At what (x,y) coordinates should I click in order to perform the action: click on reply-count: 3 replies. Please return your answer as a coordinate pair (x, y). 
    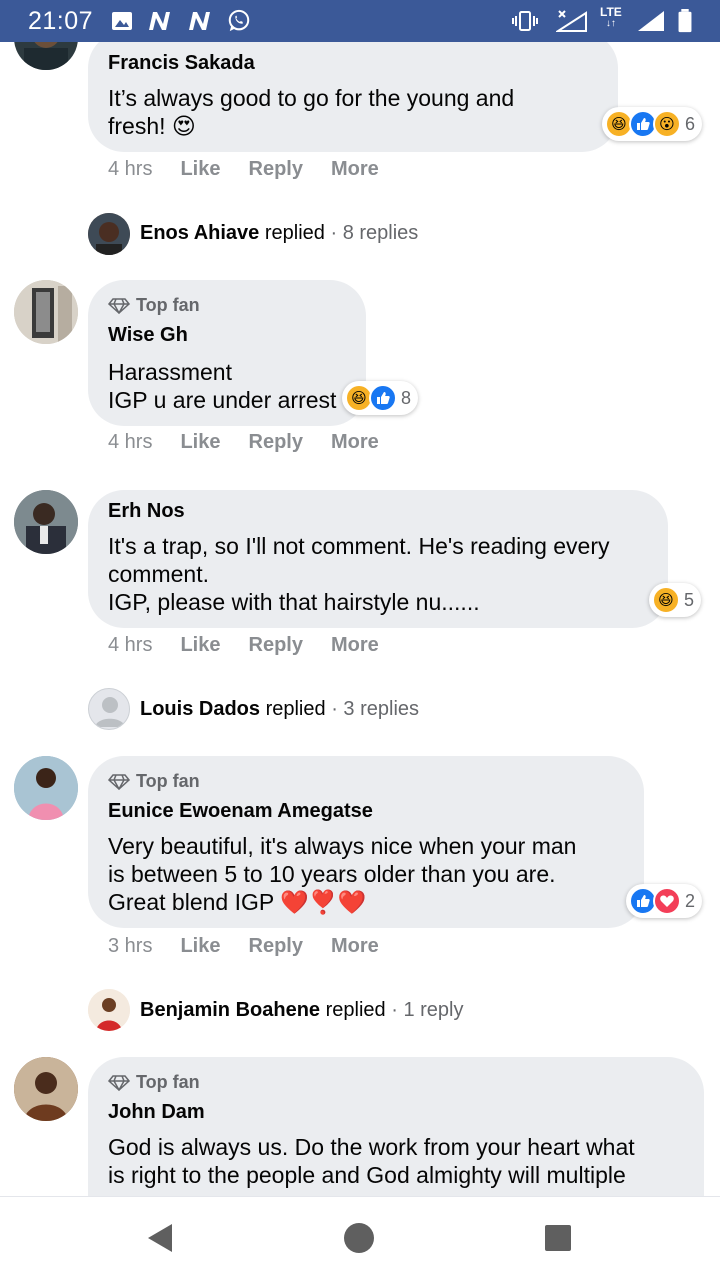
    Looking at the image, I should click on (381, 709).